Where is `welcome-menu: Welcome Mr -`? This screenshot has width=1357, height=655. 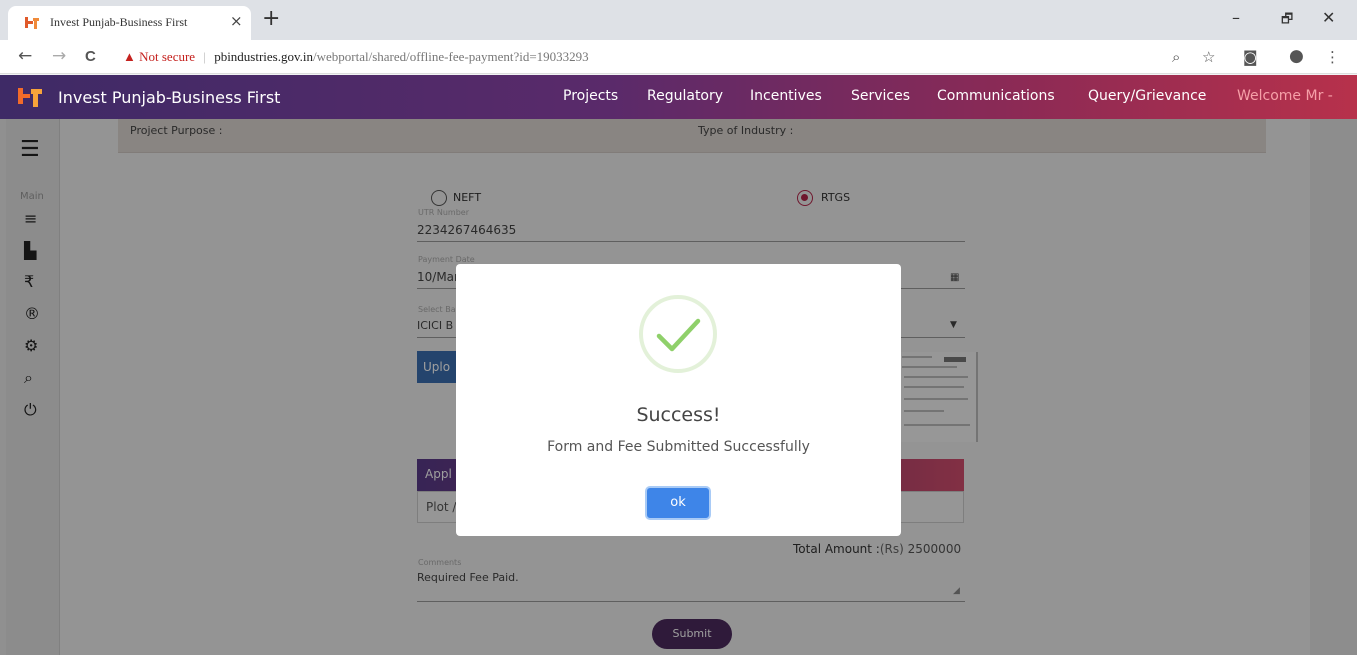 welcome-menu: Welcome Mr - is located at coordinates (1285, 96).